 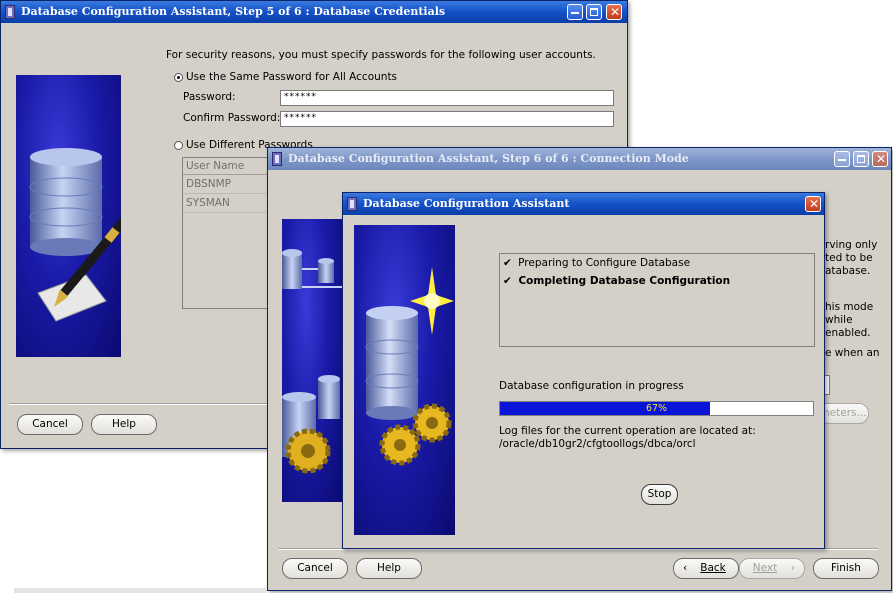 I want to click on list-item: ✔ Preparing to Configure Database, so click(x=596, y=263).